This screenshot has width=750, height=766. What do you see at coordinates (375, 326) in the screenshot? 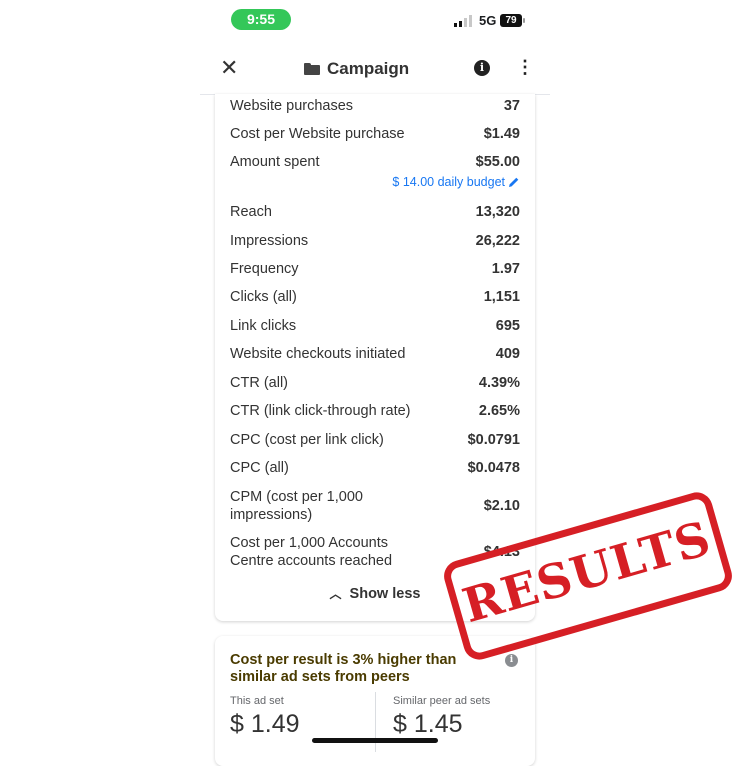
I see `metric-row: Link clicks 695` at bounding box center [375, 326].